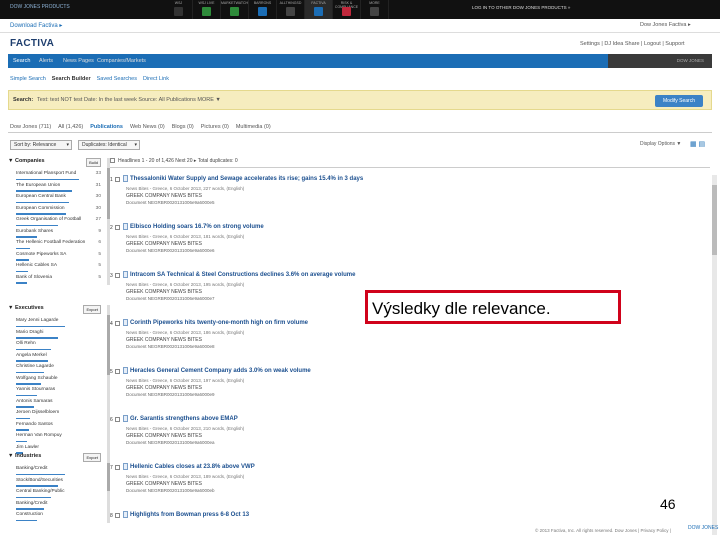 The height and width of the screenshot is (559, 720). I want to click on product-tab: ALLTHINGSD, so click(291, 9).